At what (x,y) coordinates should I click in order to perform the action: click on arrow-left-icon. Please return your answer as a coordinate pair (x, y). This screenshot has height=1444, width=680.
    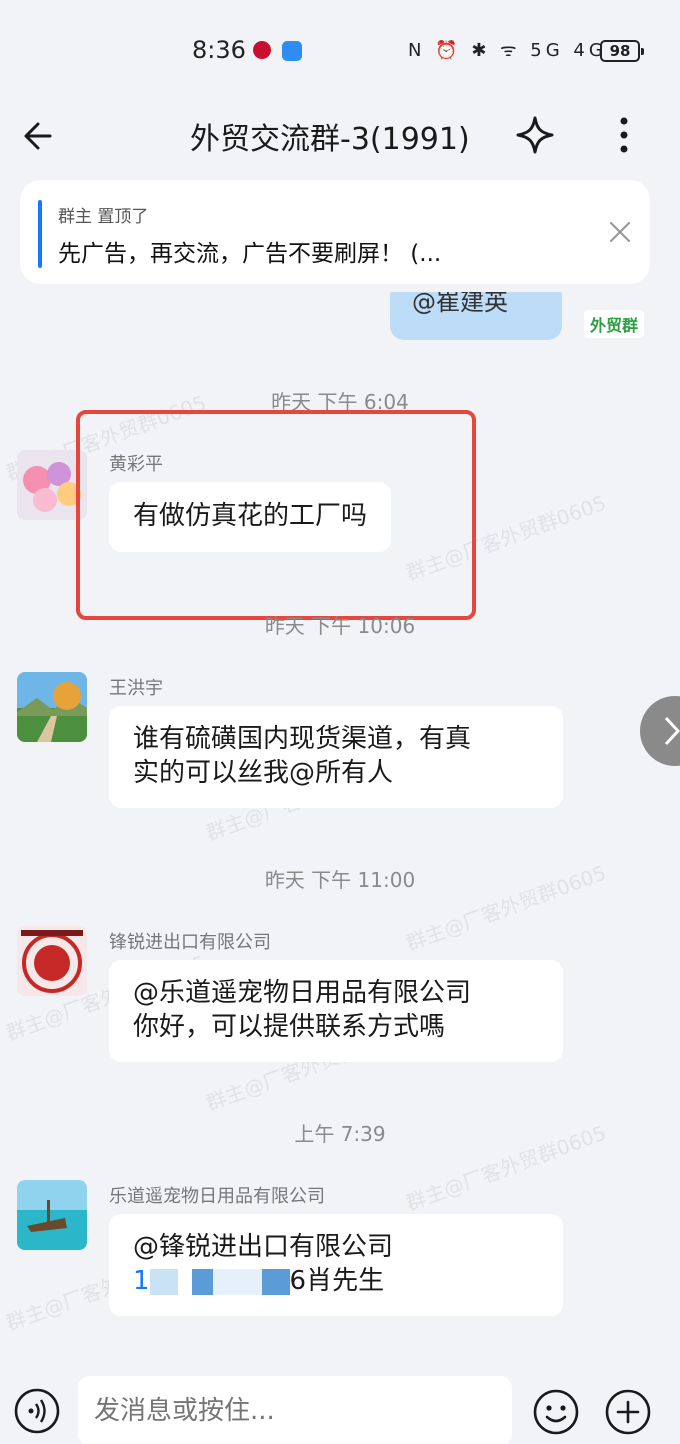
    Looking at the image, I should click on (38, 136).